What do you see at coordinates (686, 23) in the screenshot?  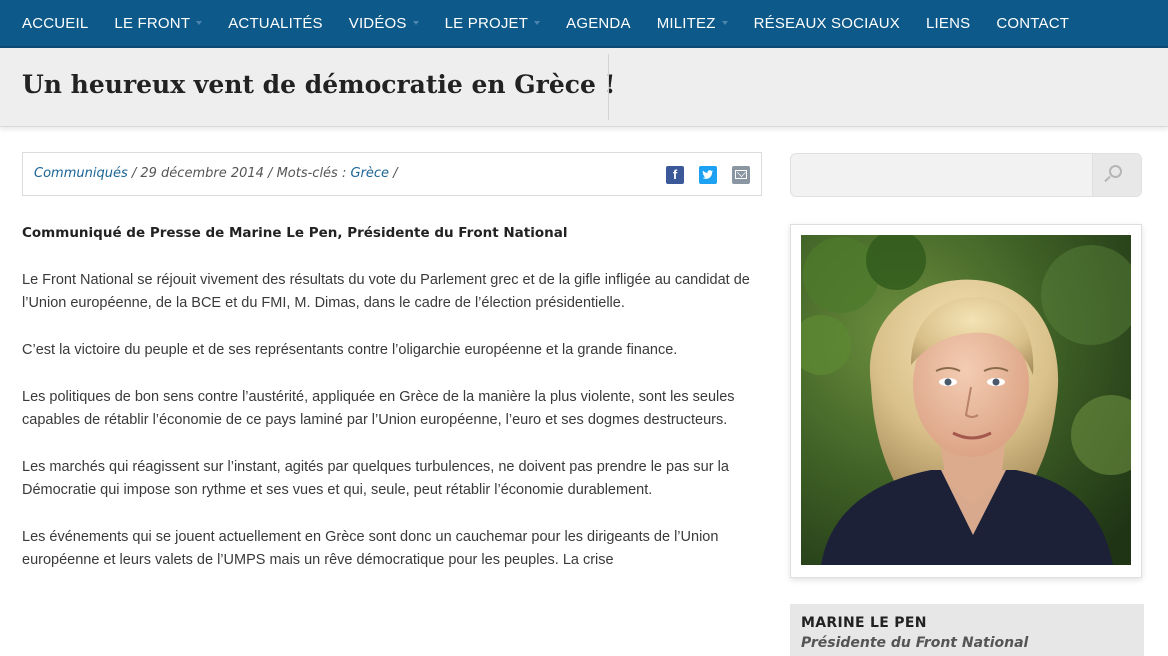 I see `nav-item-label: MILITEZ` at bounding box center [686, 23].